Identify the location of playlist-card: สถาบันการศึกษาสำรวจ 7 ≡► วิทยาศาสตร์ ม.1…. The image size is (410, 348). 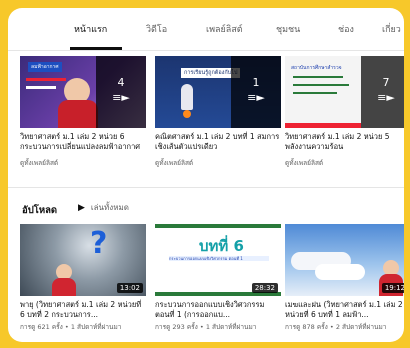
(344, 116).